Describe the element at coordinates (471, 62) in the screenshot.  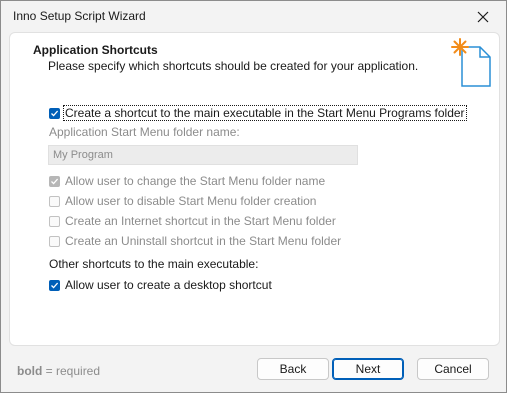
I see `wizard-sparkle-document-icon` at that location.